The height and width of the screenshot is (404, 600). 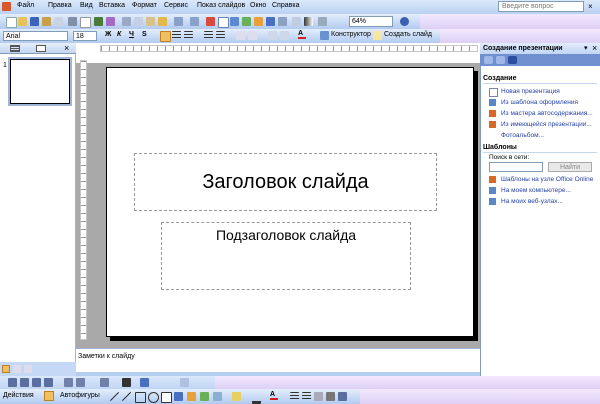 What do you see at coordinates (18, 395) in the screenshot?
I see `actions-menu: Действия` at bounding box center [18, 395].